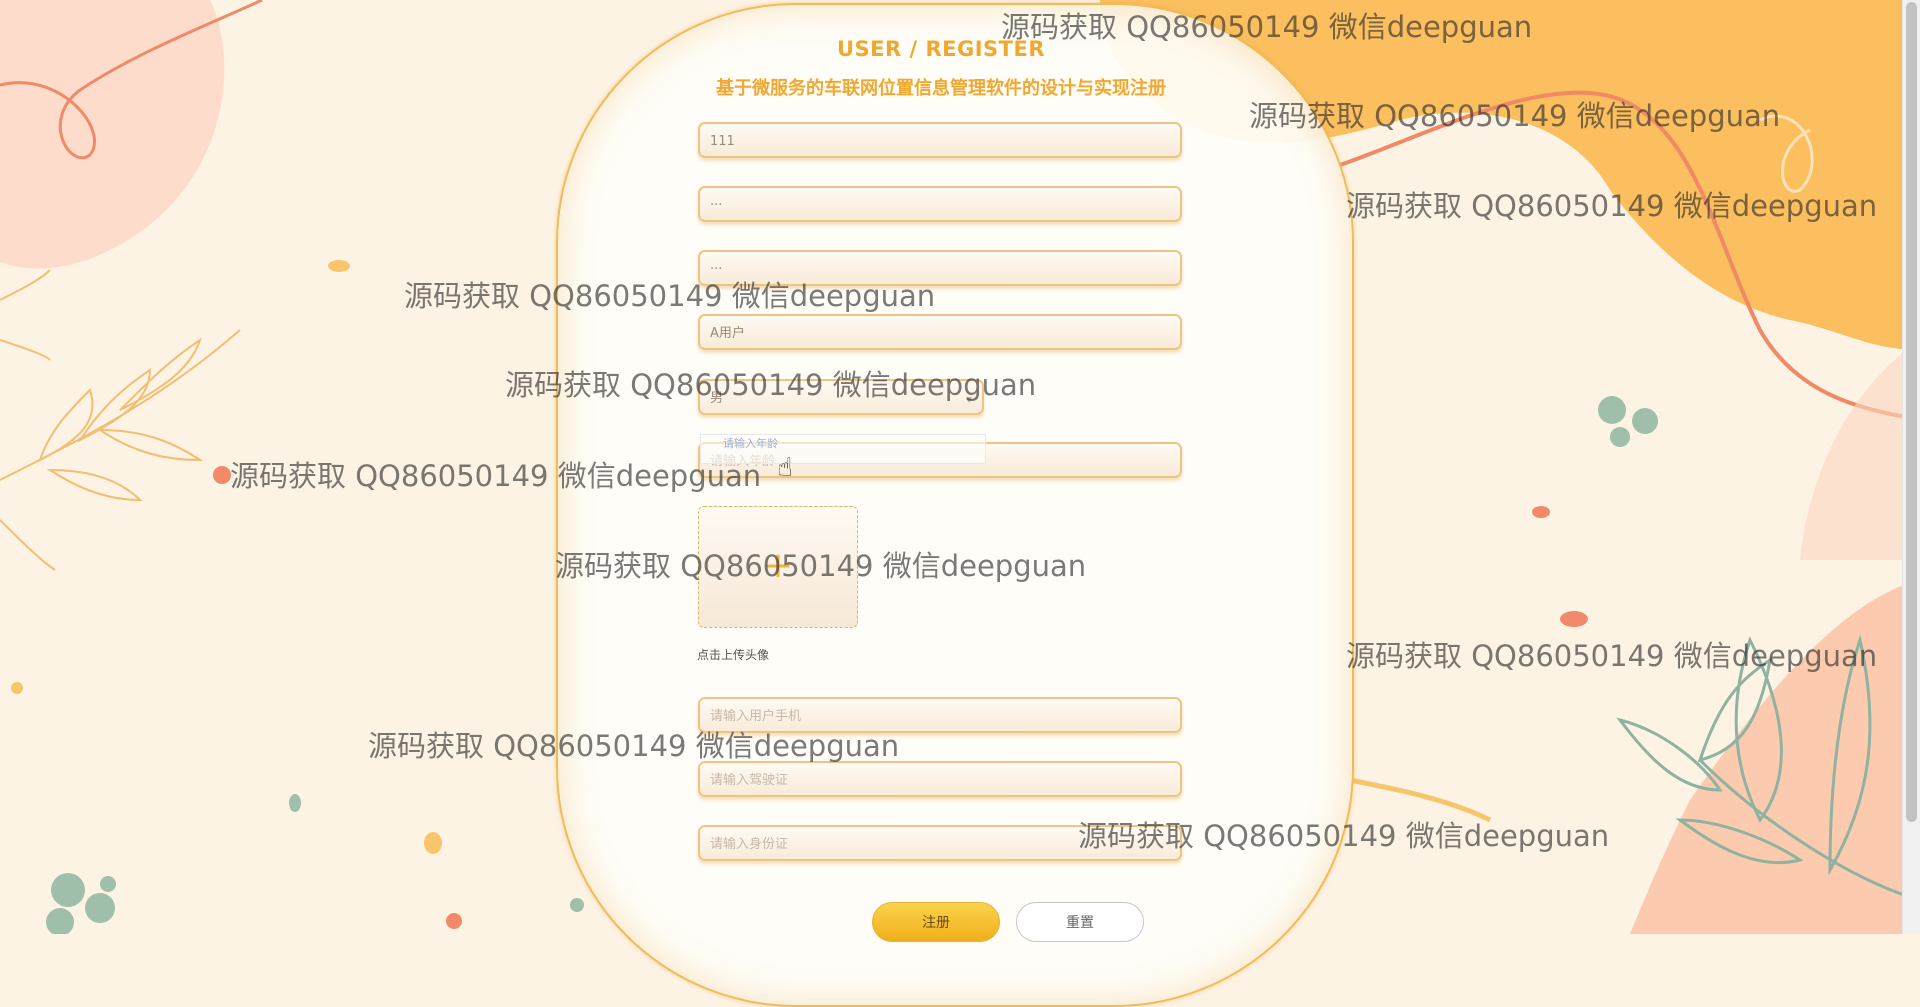 This screenshot has width=1920, height=1007. Describe the element at coordinates (940, 204) in the screenshot. I see `password-input: ···` at that location.